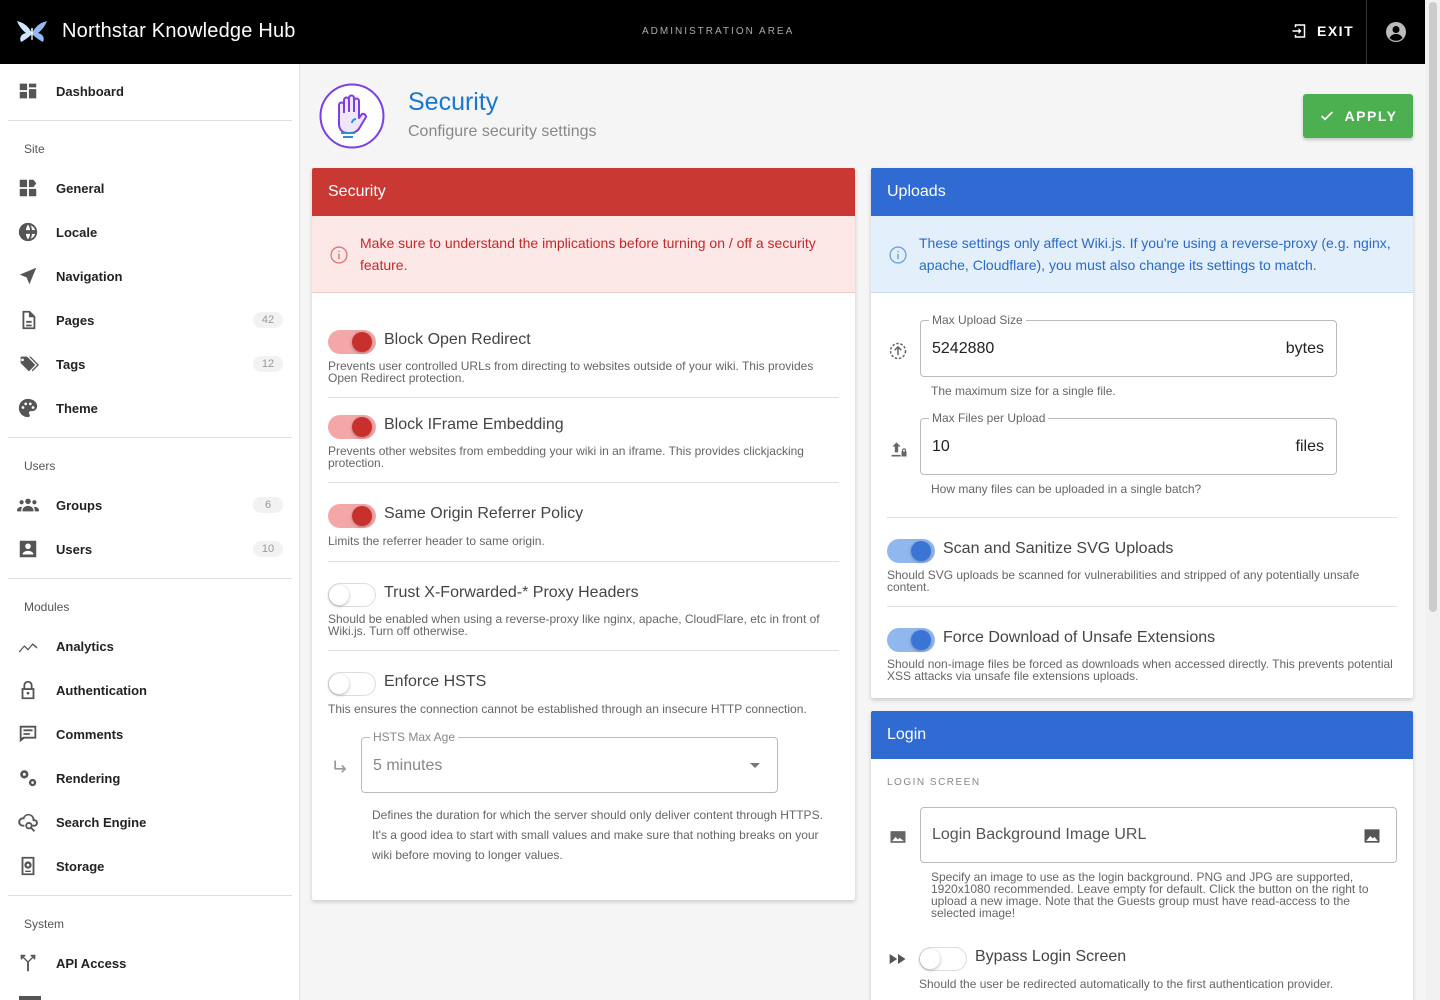  Describe the element at coordinates (898, 837) in the screenshot. I see `image-icon` at that location.